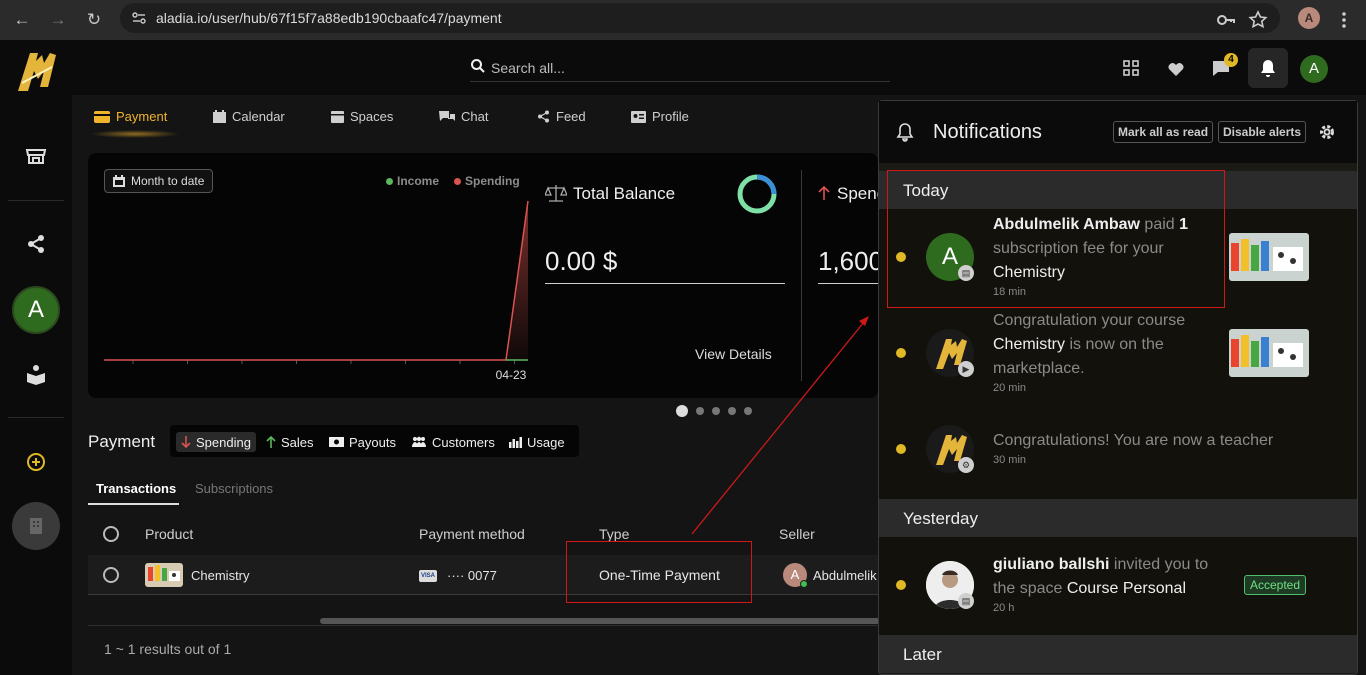 The image size is (1366, 675). Describe the element at coordinates (780, 425) in the screenshot. I see `annotation-arrow` at that location.